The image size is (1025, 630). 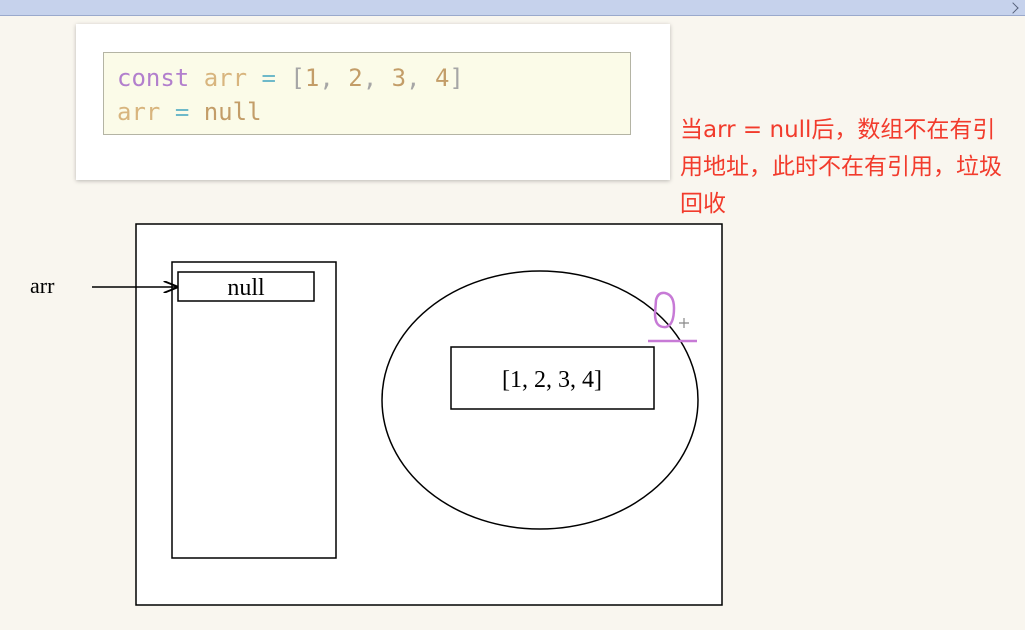 What do you see at coordinates (552, 380) in the screenshot?
I see `heap-array-label: [1, 2, 3, 4]` at bounding box center [552, 380].